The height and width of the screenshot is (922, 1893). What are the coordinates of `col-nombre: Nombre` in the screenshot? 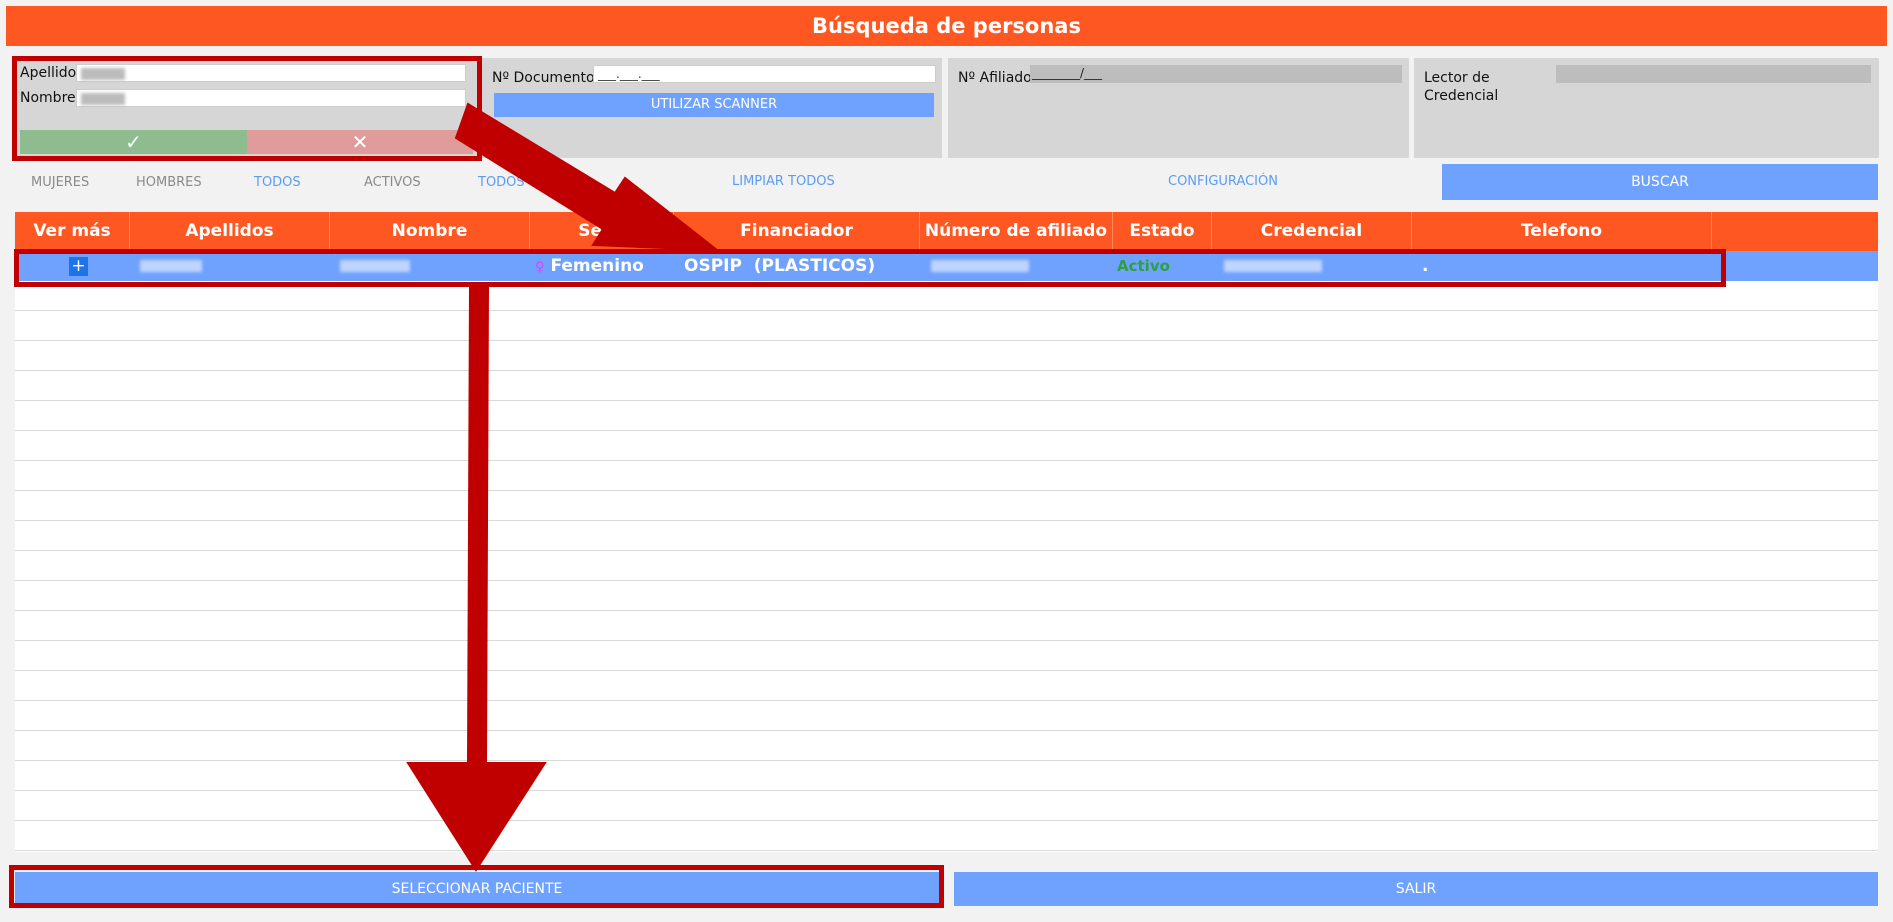 It's located at (430, 231).